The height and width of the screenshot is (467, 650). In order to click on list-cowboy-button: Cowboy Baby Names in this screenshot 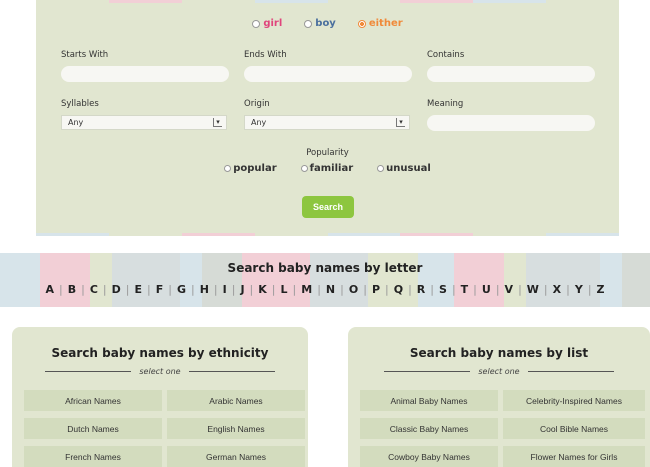, I will do `click(429, 456)`.